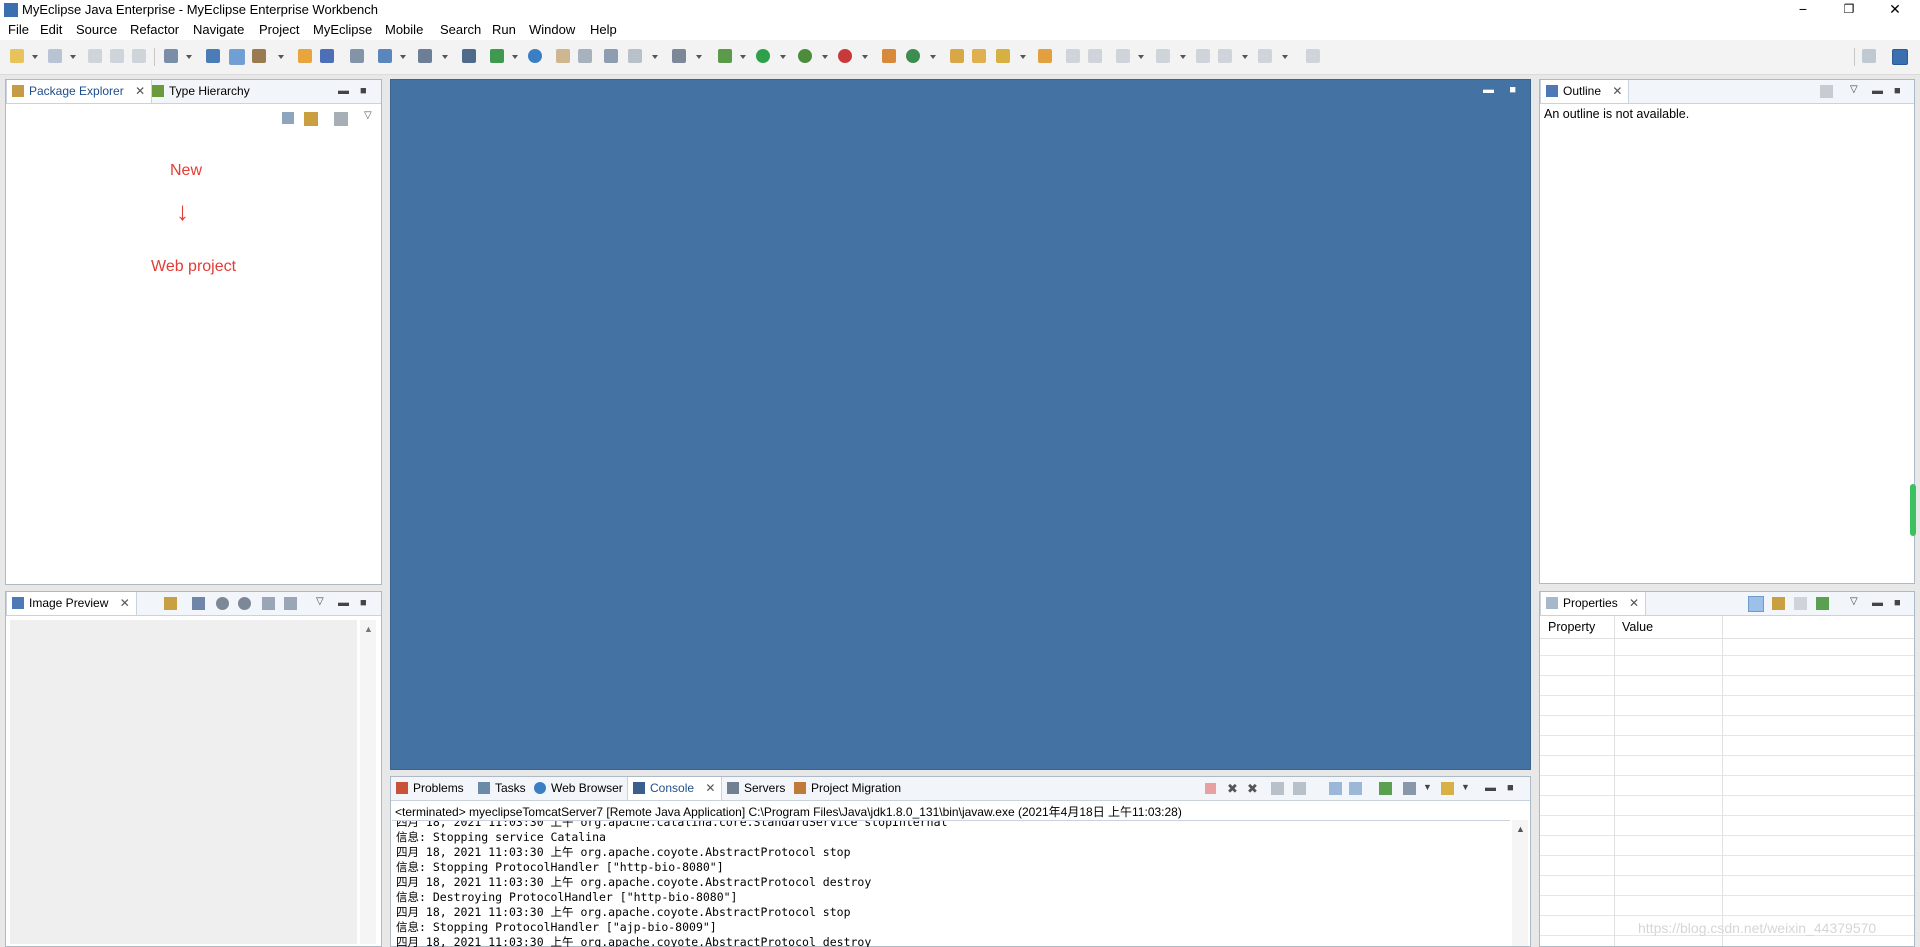 This screenshot has width=1920, height=947. Describe the element at coordinates (1822, 603) in the screenshot. I see `pin-properties-icon` at that location.